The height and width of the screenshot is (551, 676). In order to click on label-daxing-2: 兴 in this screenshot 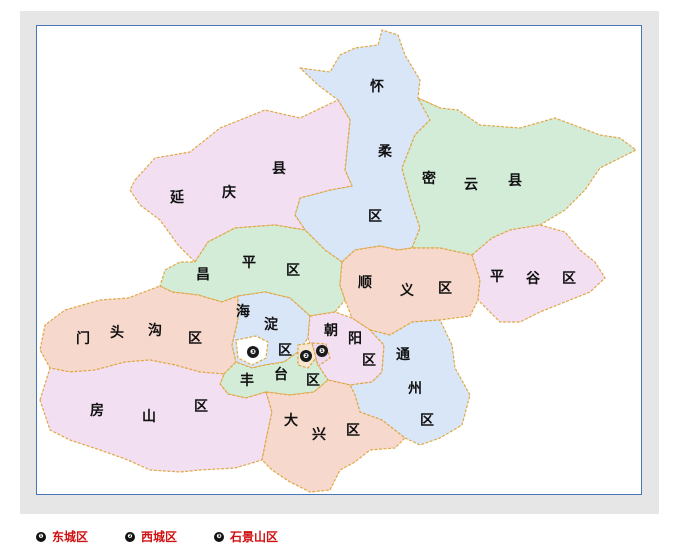, I will do `click(319, 435)`.